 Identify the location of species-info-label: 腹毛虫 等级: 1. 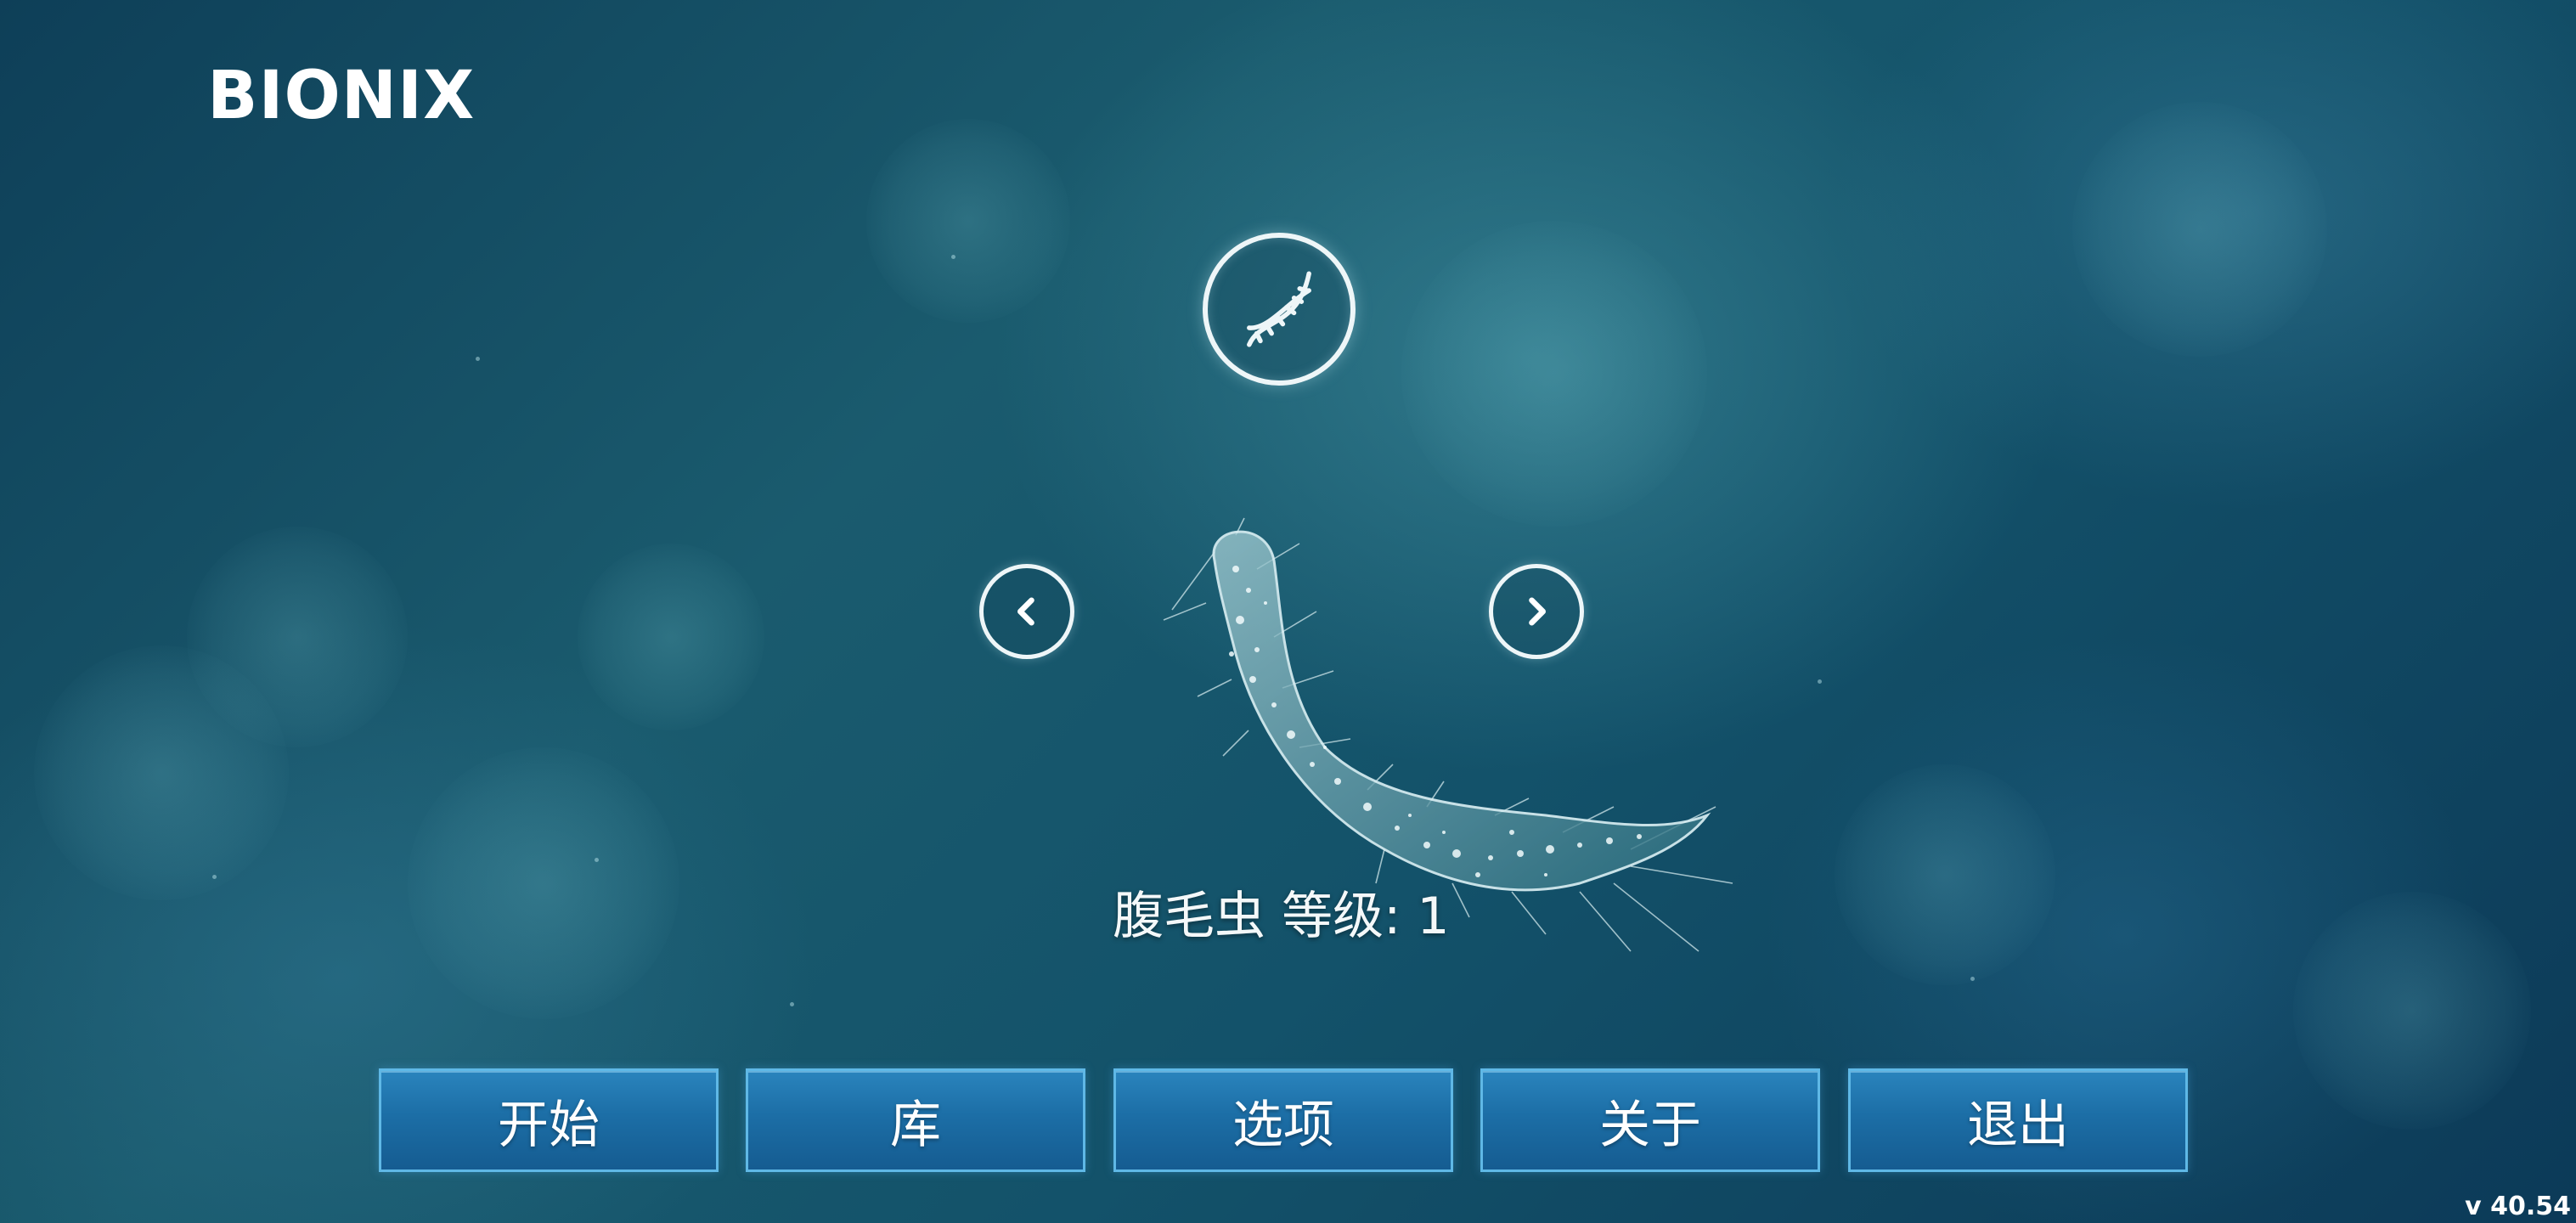
(1281, 912).